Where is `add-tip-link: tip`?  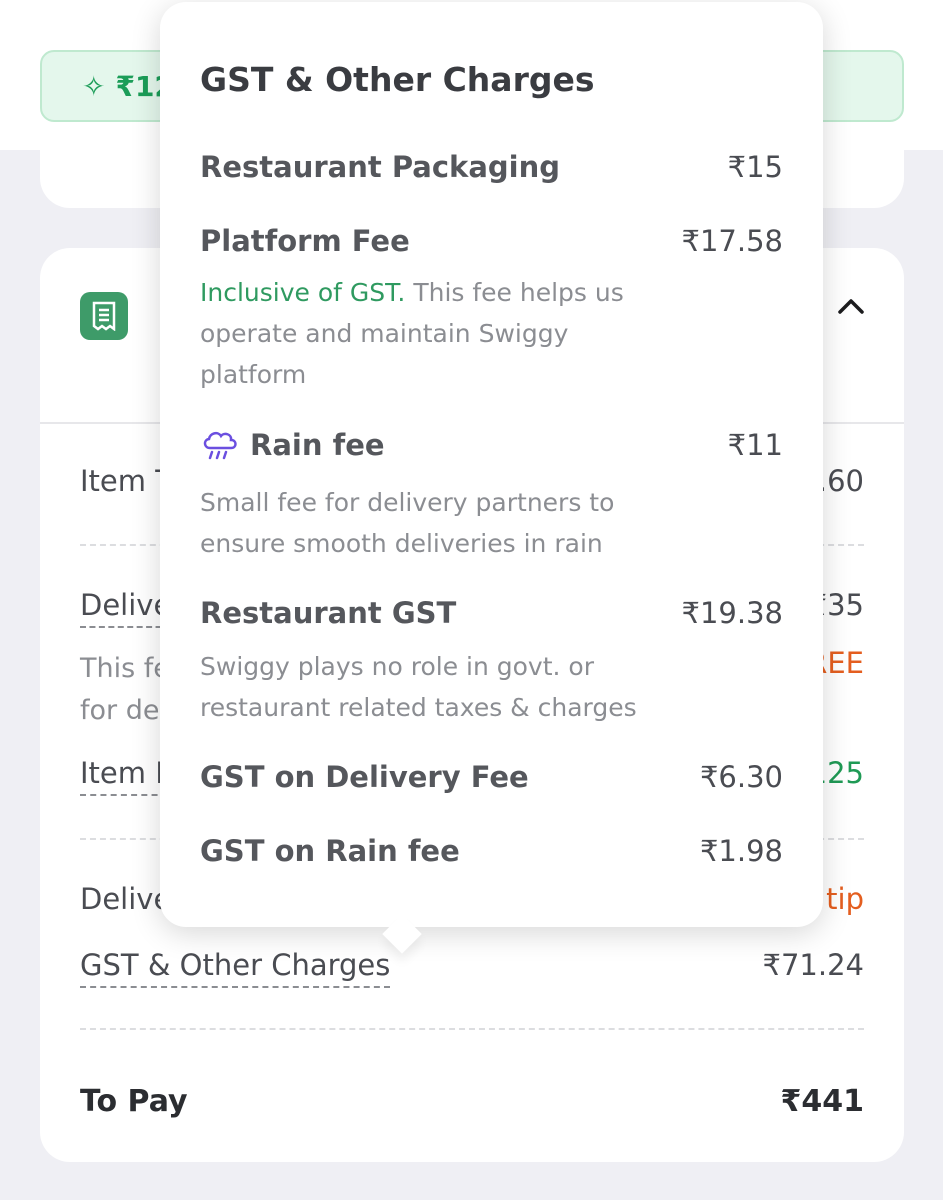 add-tip-link: tip is located at coordinates (845, 899).